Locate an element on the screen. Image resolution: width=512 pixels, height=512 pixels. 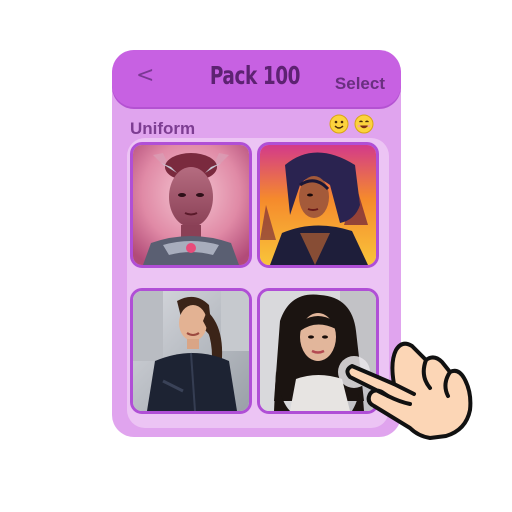
portrait-silver-armor-woman is located at coordinates (191, 205).